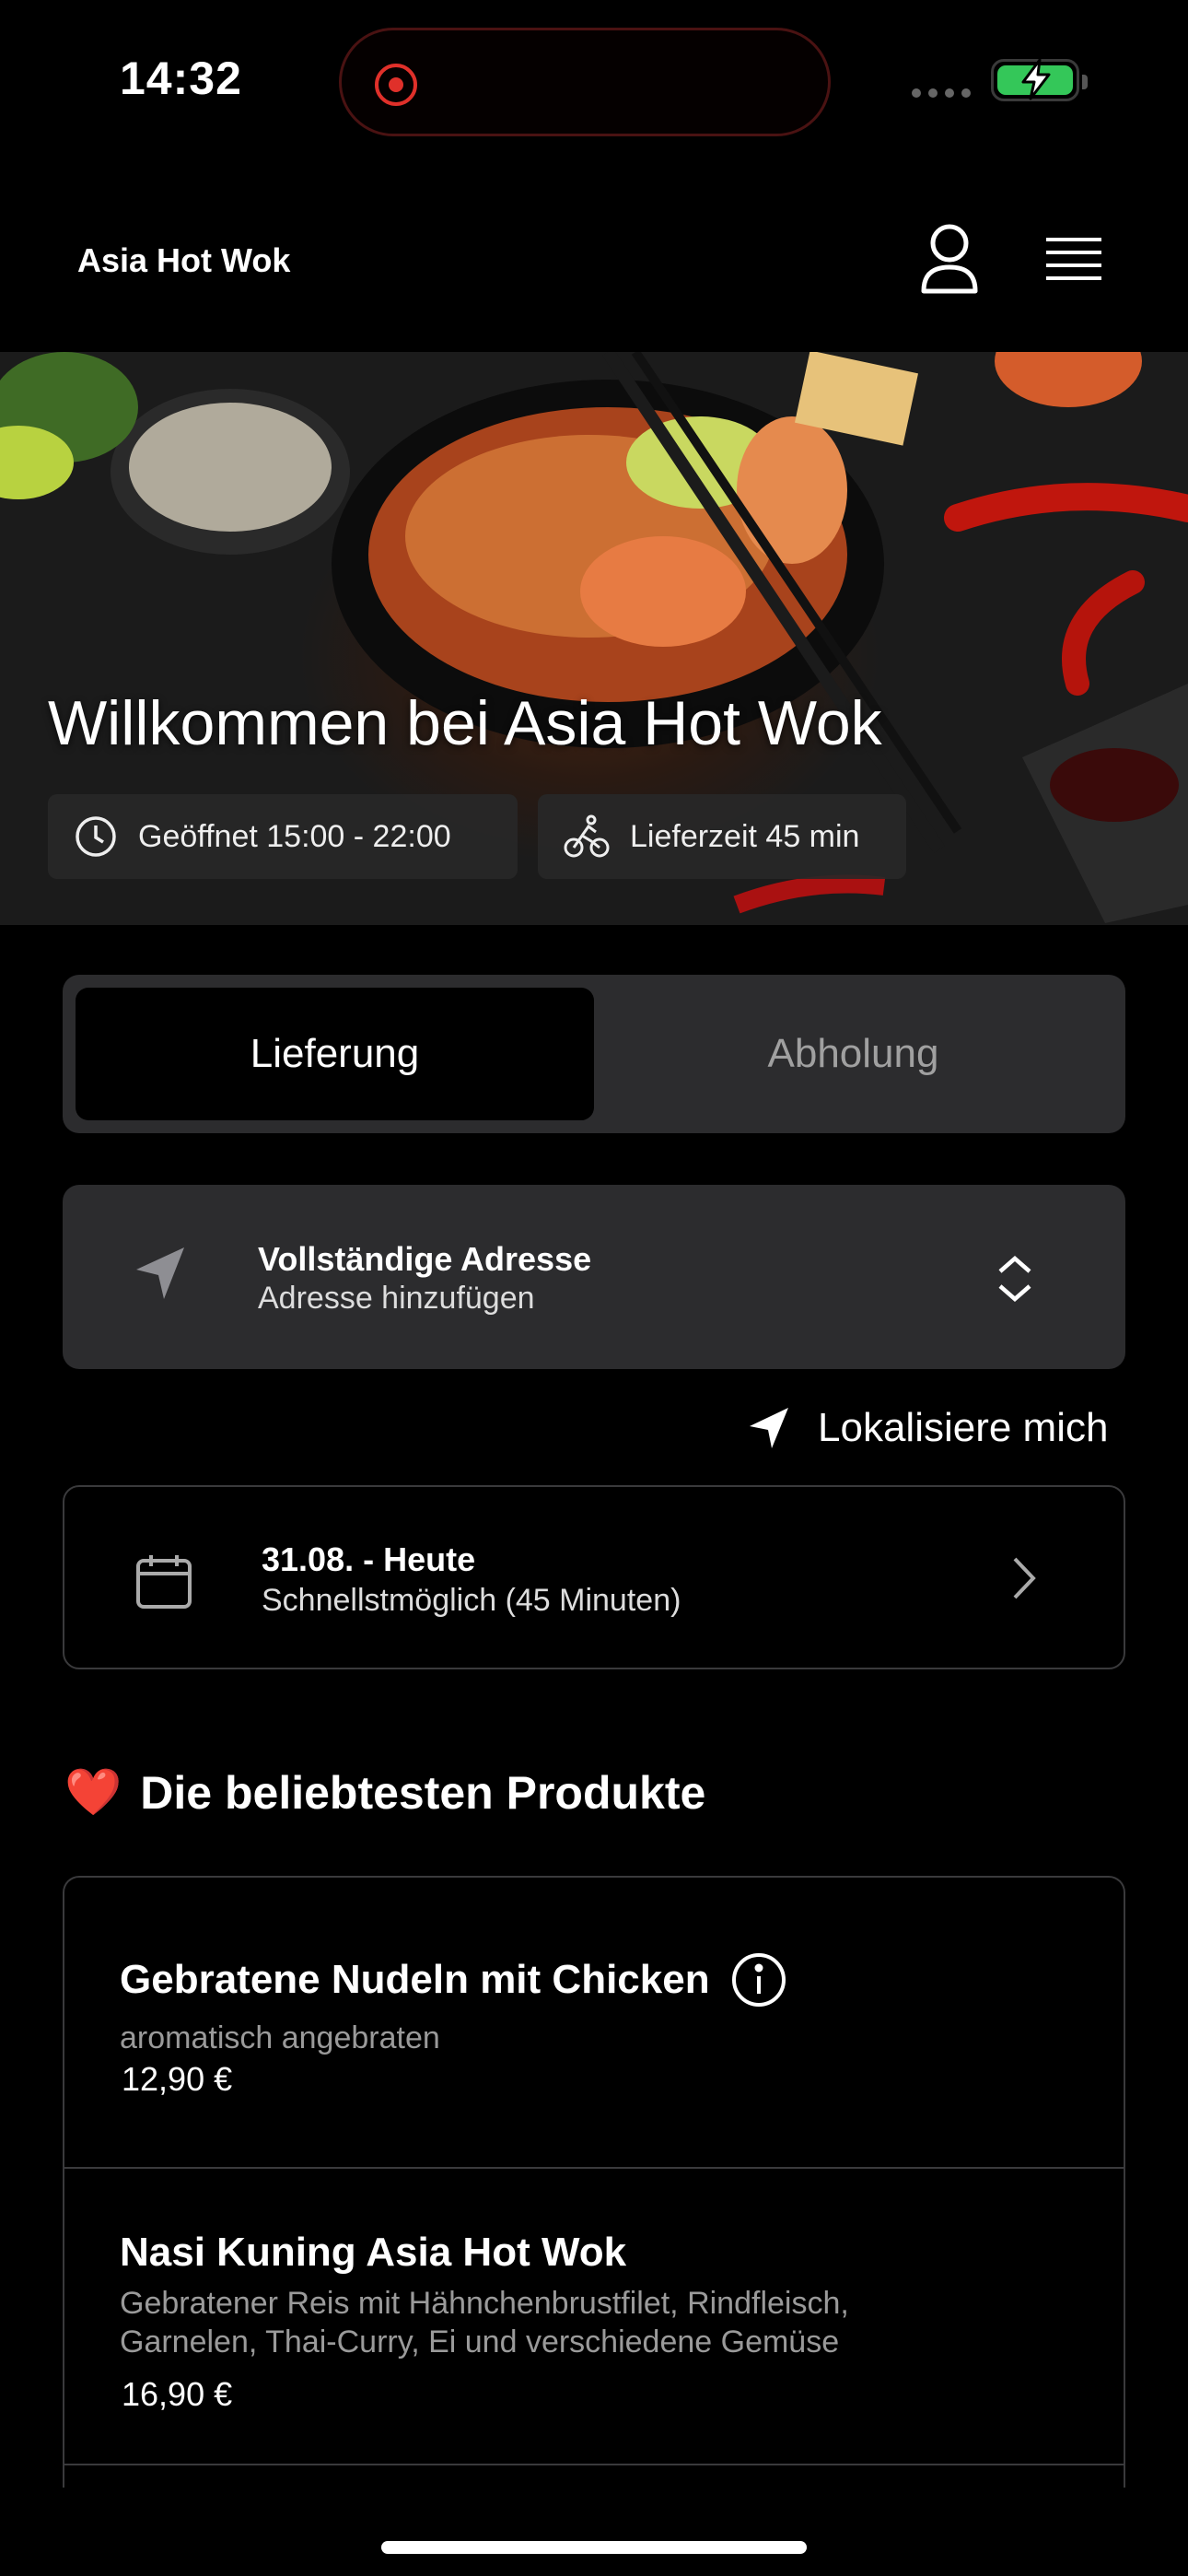 This screenshot has height=2576, width=1188. I want to click on popular-products-heading: ❤️ Die beliebtesten Produkte, so click(384, 1792).